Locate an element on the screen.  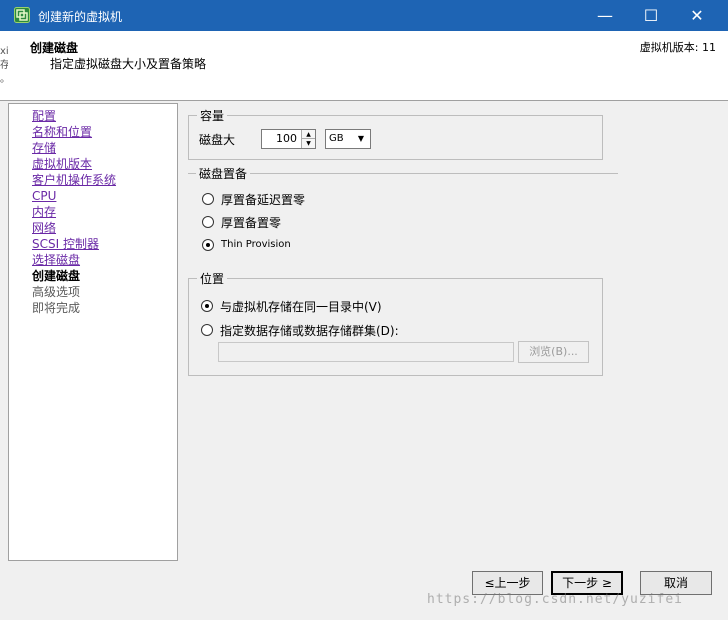
nav-item-configuration: 配置 is located at coordinates (44, 116).